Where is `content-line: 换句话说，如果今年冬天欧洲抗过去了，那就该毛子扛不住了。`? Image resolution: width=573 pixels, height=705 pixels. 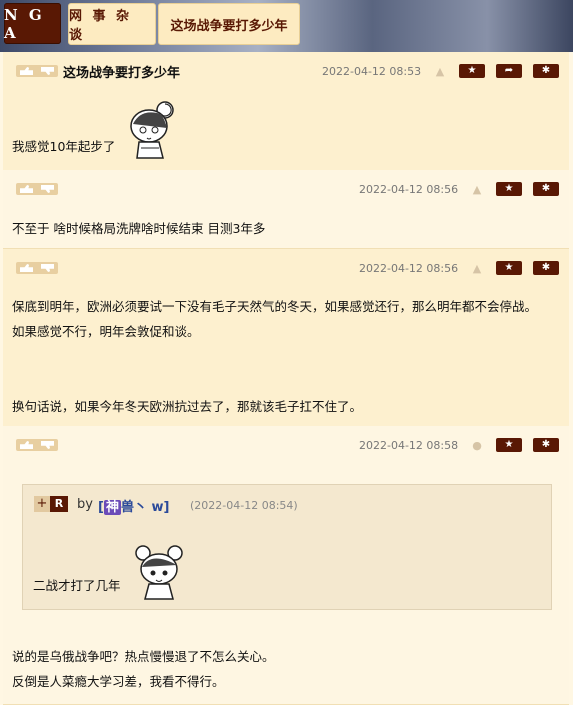 content-line: 换句话说，如果今年冬天欧洲抗过去了，那就该毛子扛不住了。 is located at coordinates (187, 406).